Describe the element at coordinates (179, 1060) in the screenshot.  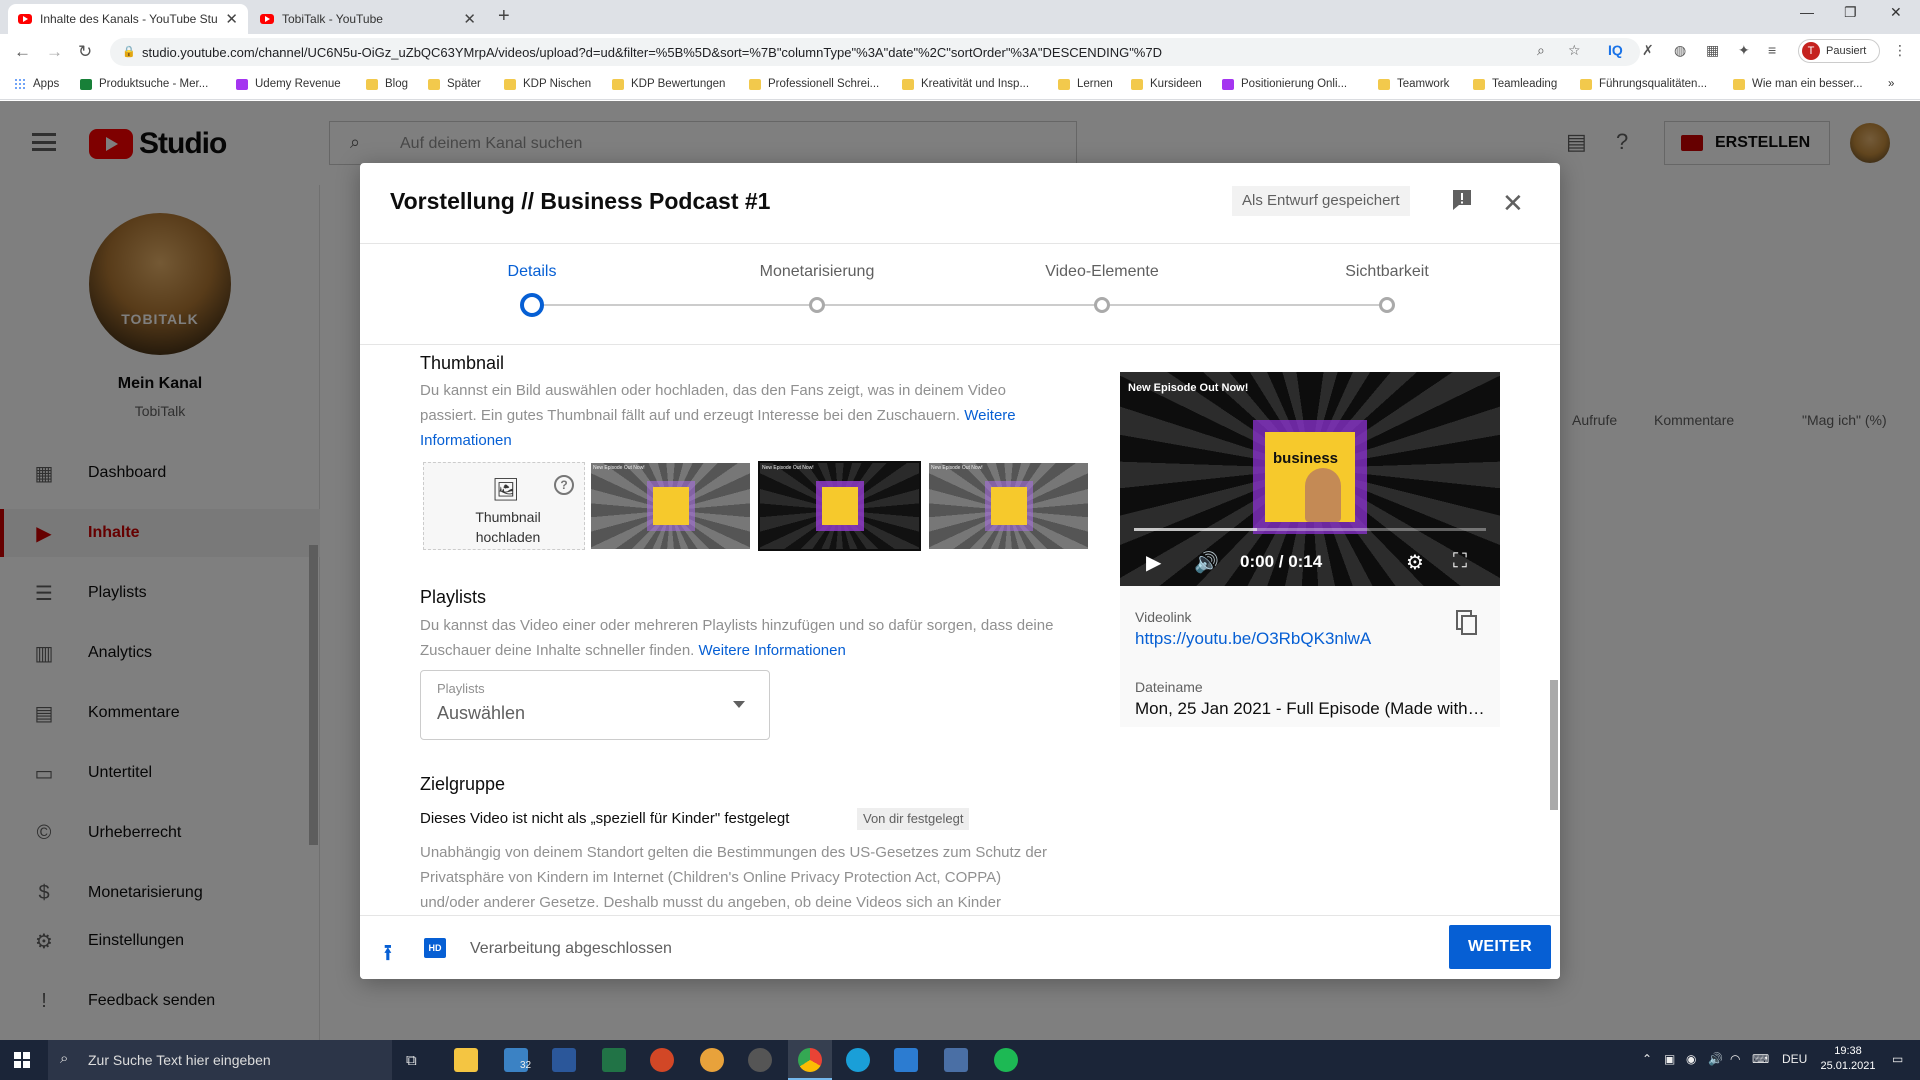
I see `taskbar-search-placeholder: Zur Suche Text hier eingeben` at that location.